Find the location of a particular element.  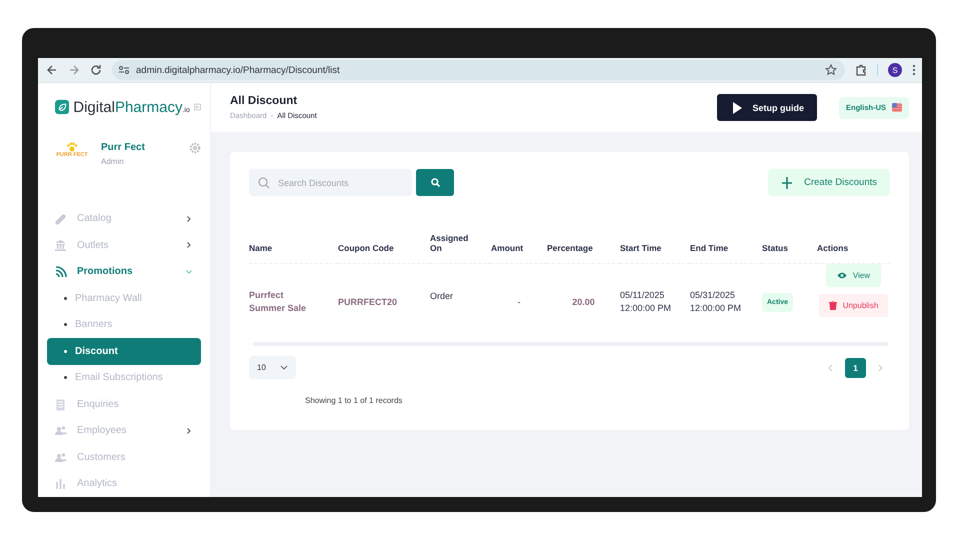

page-title: All Discount is located at coordinates (264, 101).